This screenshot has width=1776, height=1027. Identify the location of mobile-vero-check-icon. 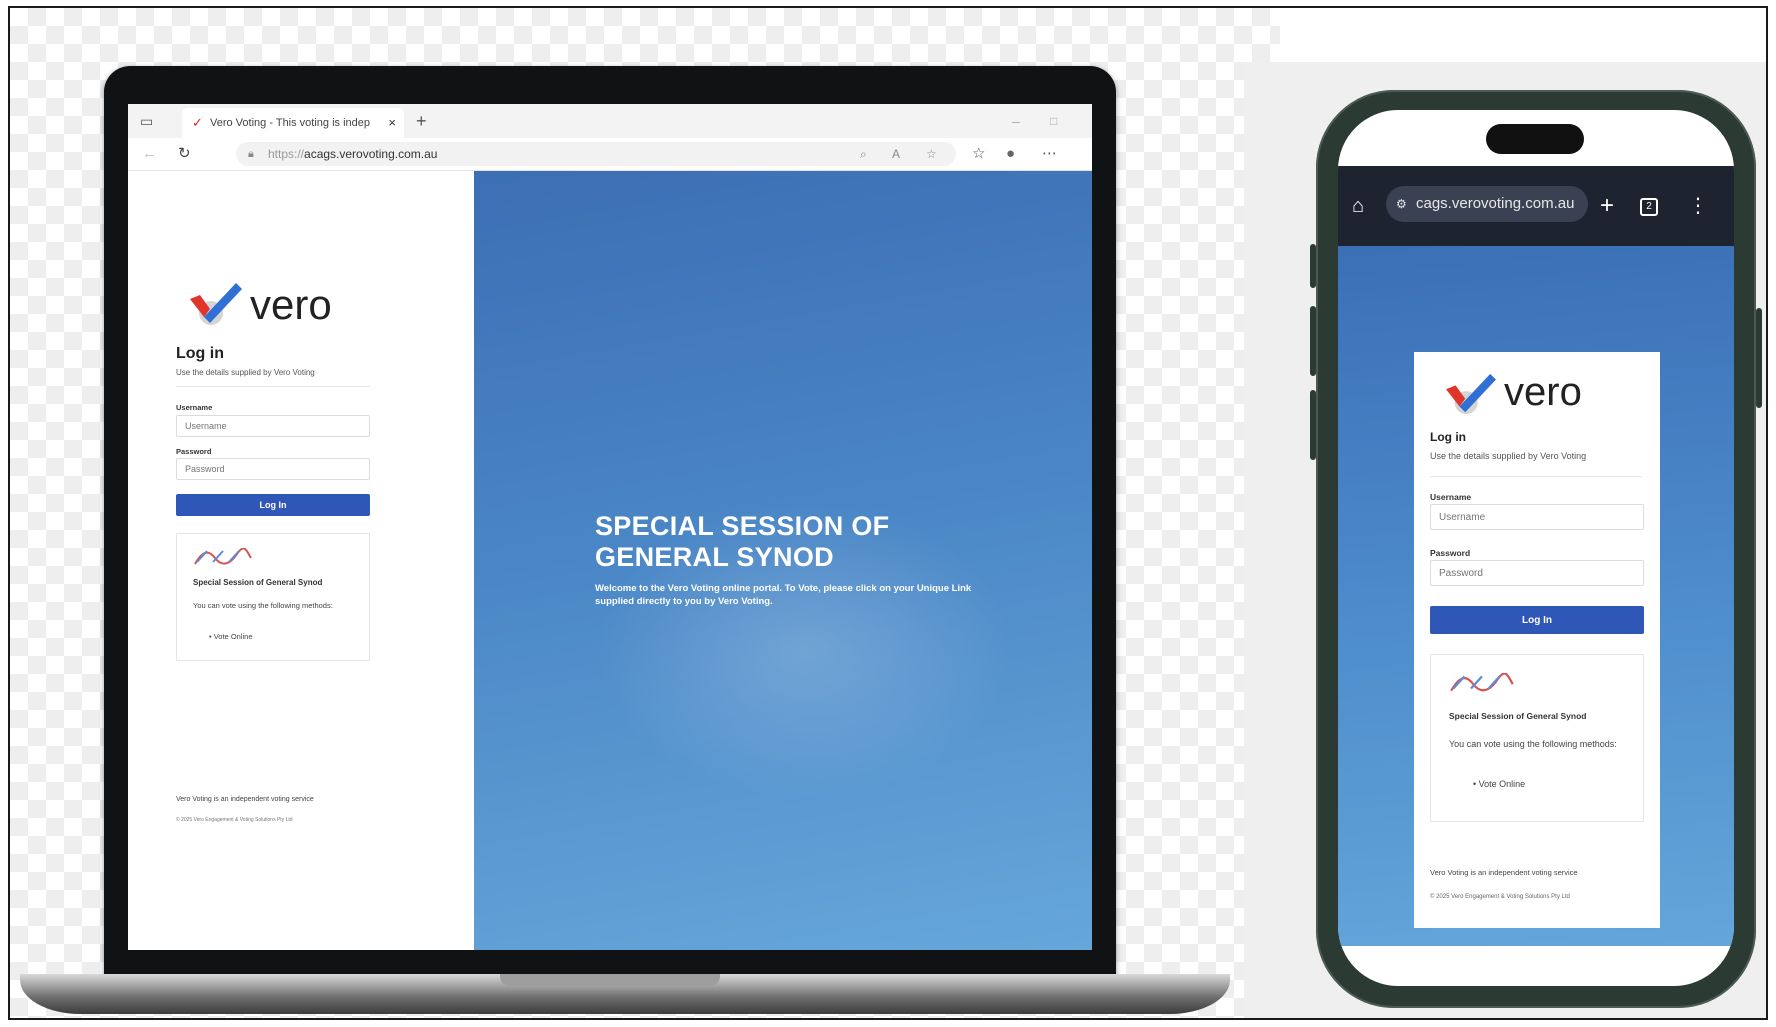
(1471, 394).